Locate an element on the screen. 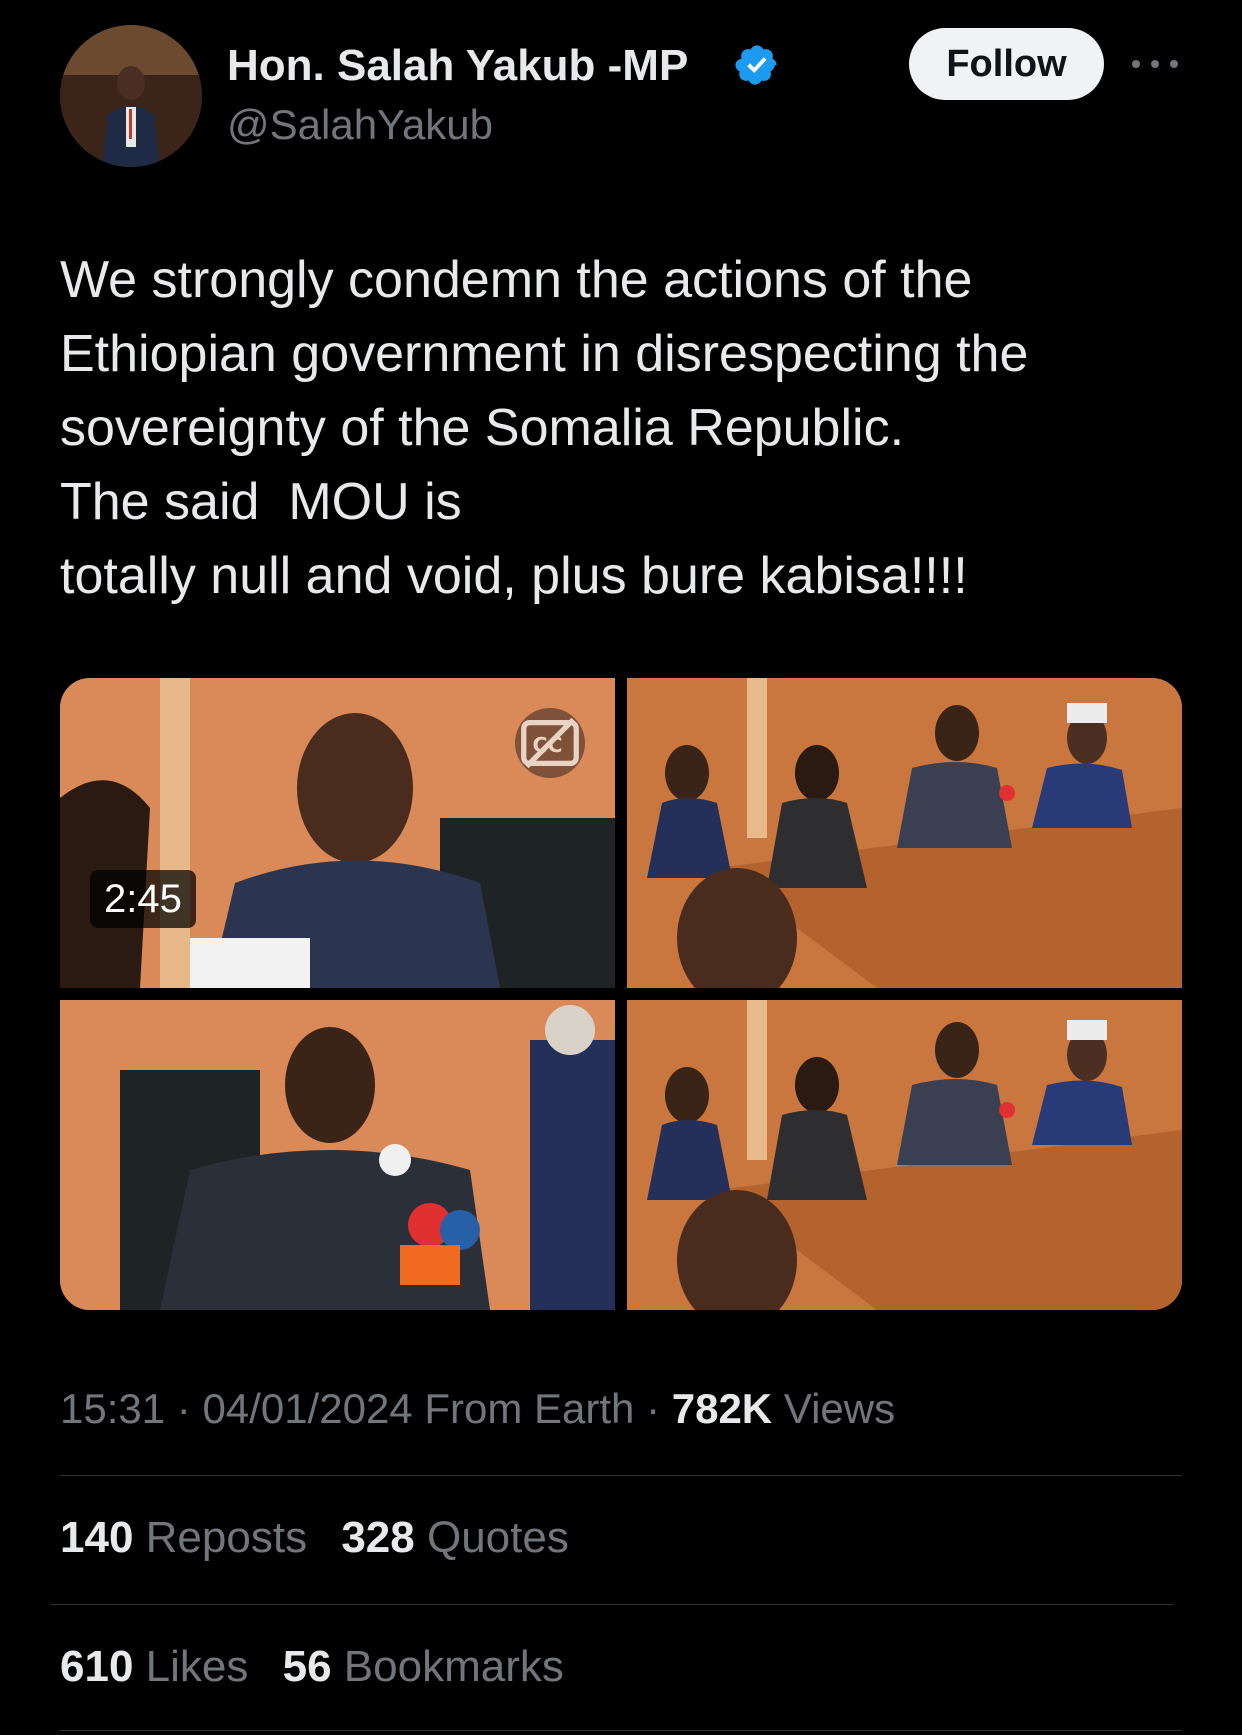 The width and height of the screenshot is (1242, 1735). tweet-time: 15:31 is located at coordinates (112, 1408).